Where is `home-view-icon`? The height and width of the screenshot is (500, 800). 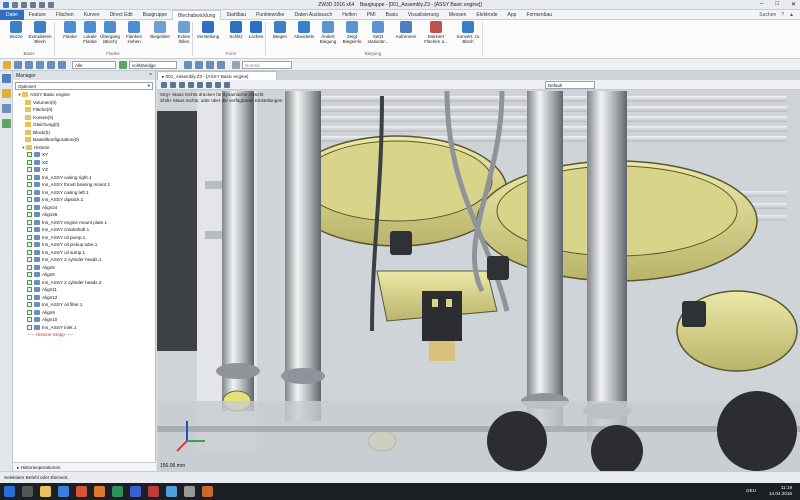
home-view-icon is located at coordinates (164, 85).